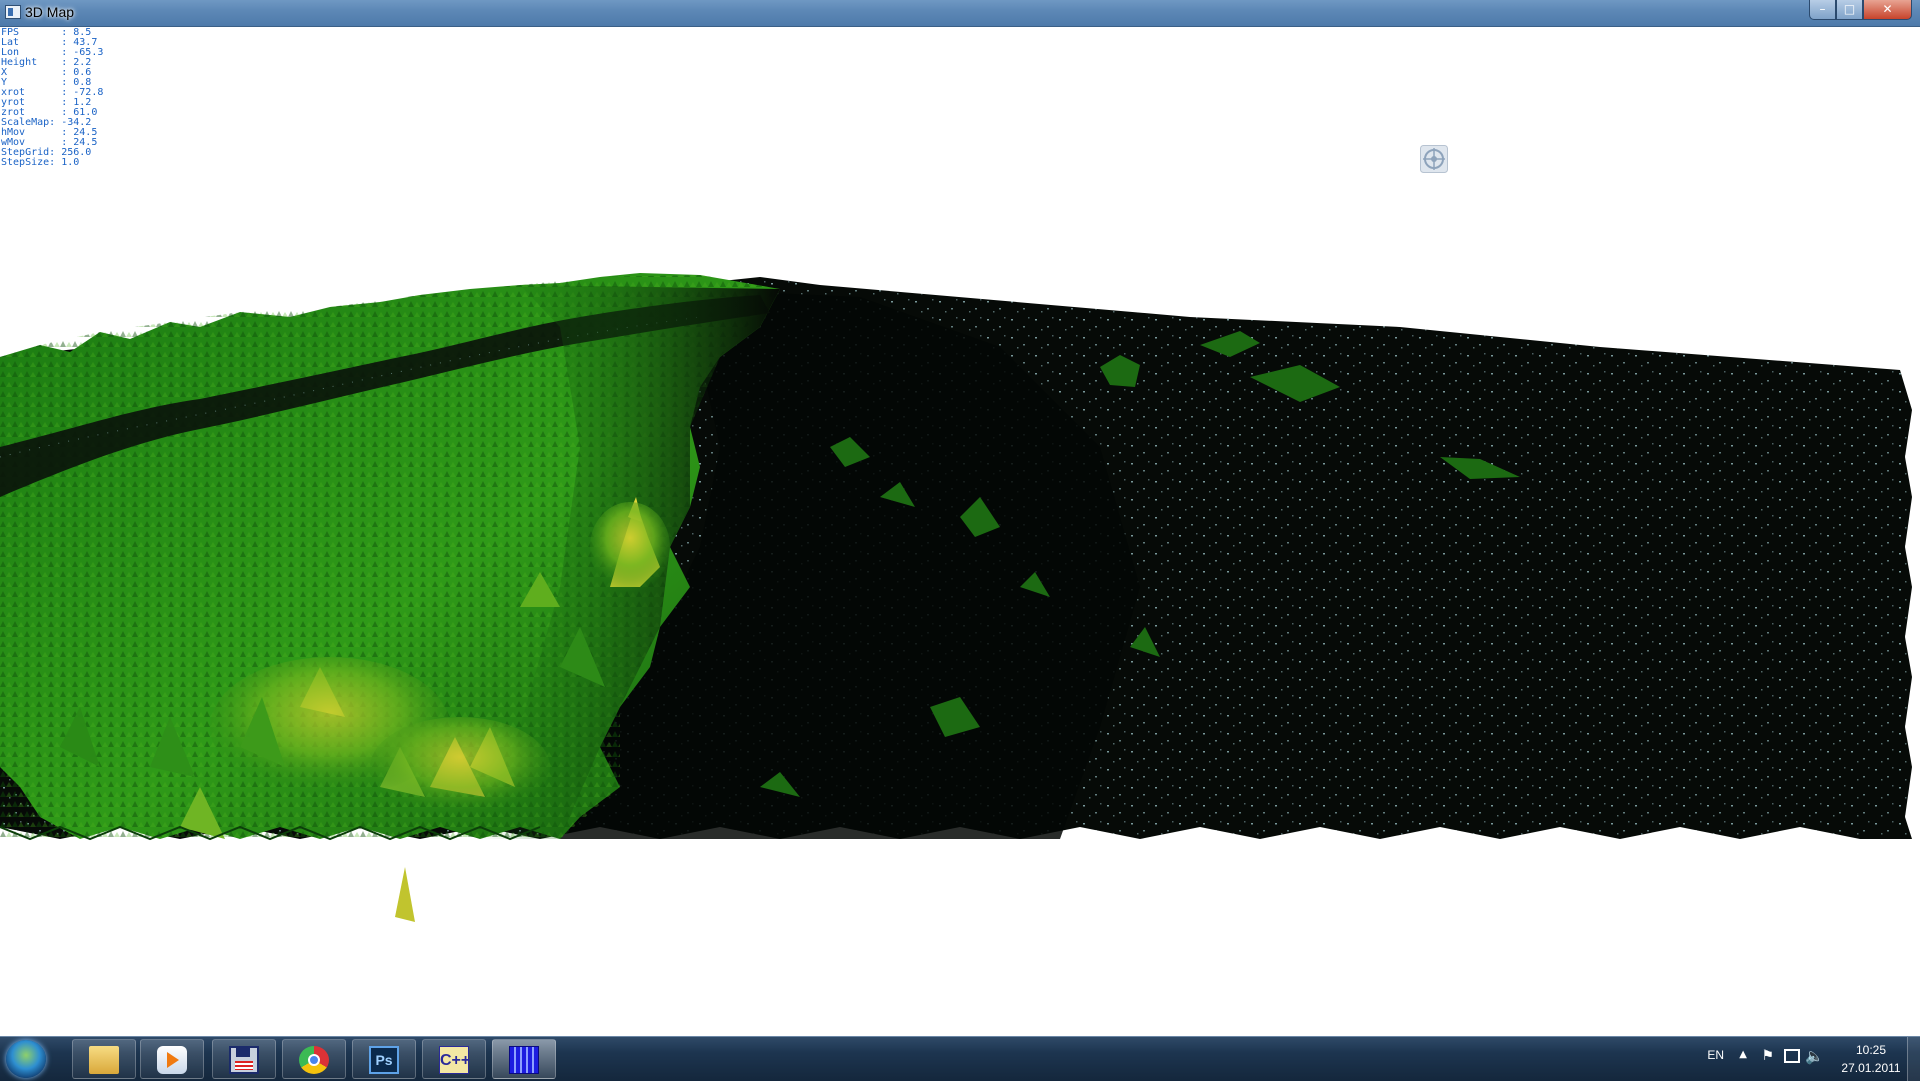 The height and width of the screenshot is (1081, 1920). What do you see at coordinates (1715, 1055) in the screenshot?
I see `language-indicator: EN` at bounding box center [1715, 1055].